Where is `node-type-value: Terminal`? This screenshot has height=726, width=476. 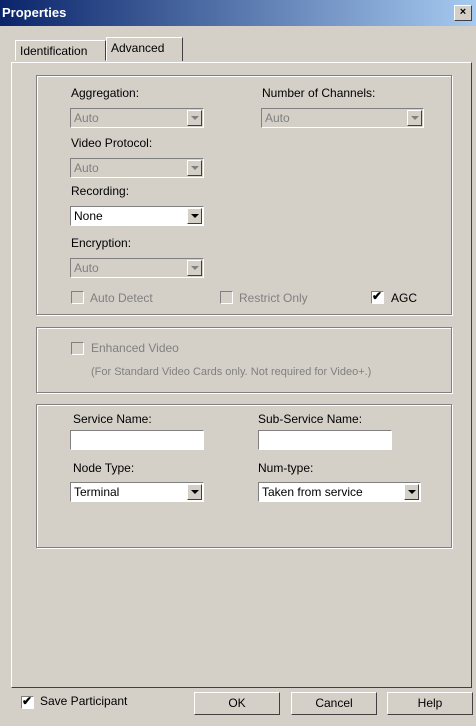 node-type-value: Terminal is located at coordinates (97, 492).